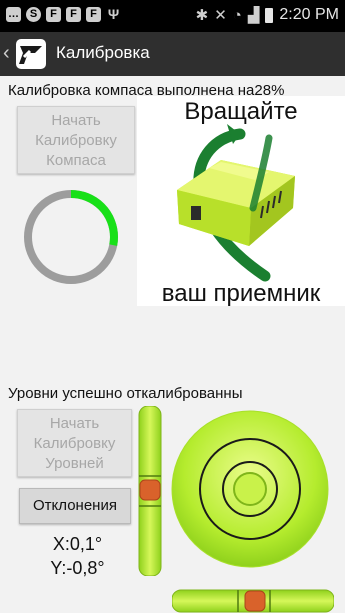  I want to click on mute-icon: ✕, so click(220, 15).